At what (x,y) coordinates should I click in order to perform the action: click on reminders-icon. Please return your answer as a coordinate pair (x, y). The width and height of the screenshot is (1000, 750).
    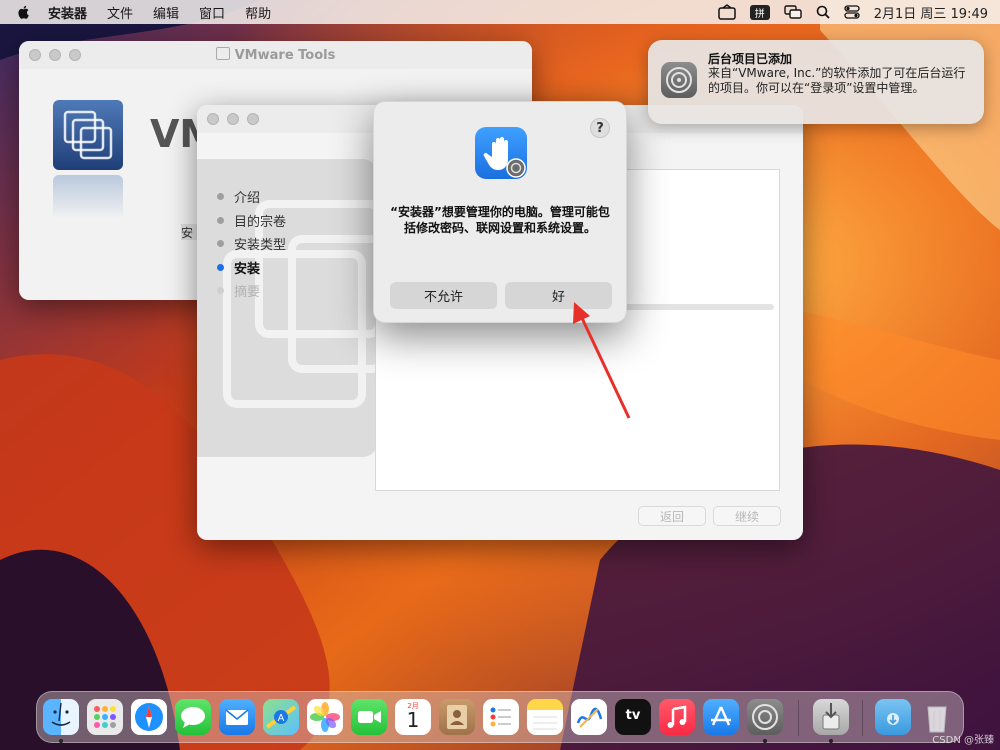
    Looking at the image, I should click on (501, 717).